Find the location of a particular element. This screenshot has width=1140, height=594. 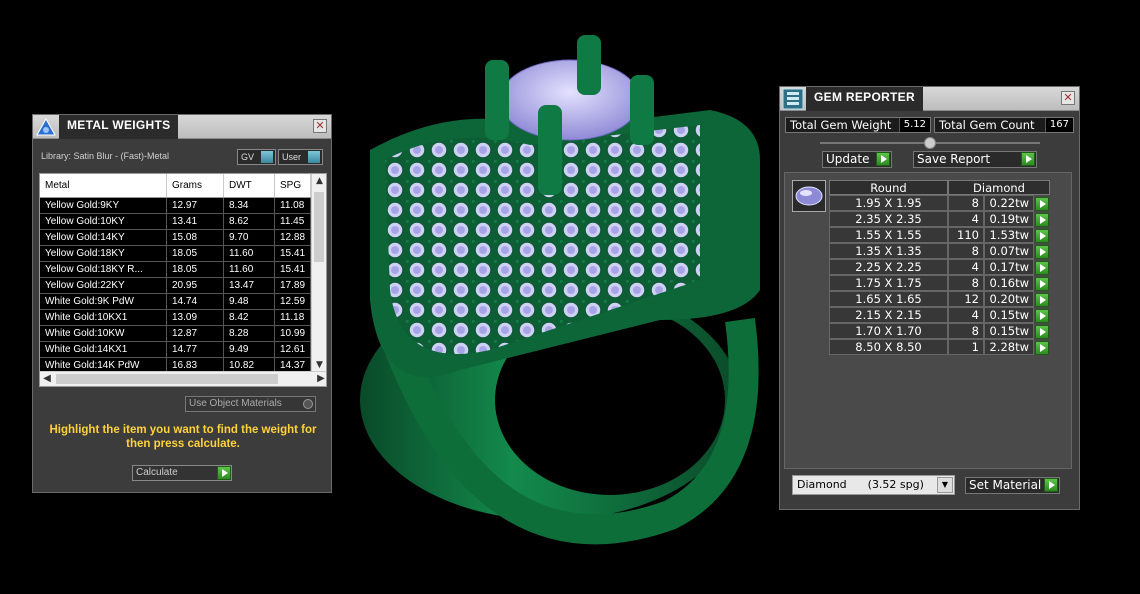

column-header: SPG is located at coordinates (293, 185).